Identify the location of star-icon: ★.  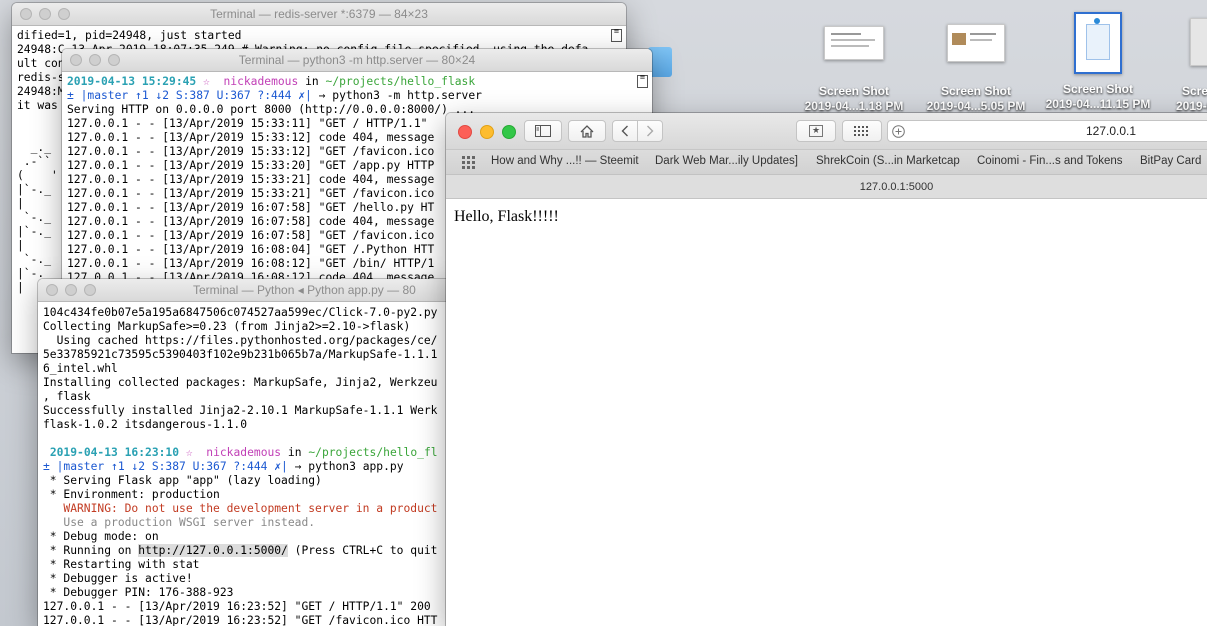
(816, 131).